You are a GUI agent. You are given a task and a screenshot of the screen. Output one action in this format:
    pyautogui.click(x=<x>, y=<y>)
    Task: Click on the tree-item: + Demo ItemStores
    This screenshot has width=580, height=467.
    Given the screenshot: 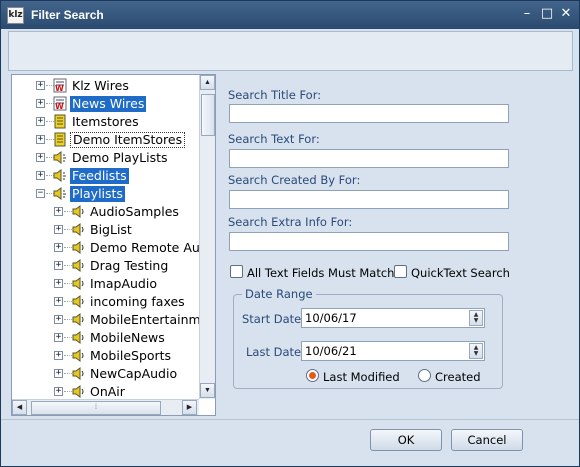 What is the action you would take?
    pyautogui.click(x=105, y=140)
    